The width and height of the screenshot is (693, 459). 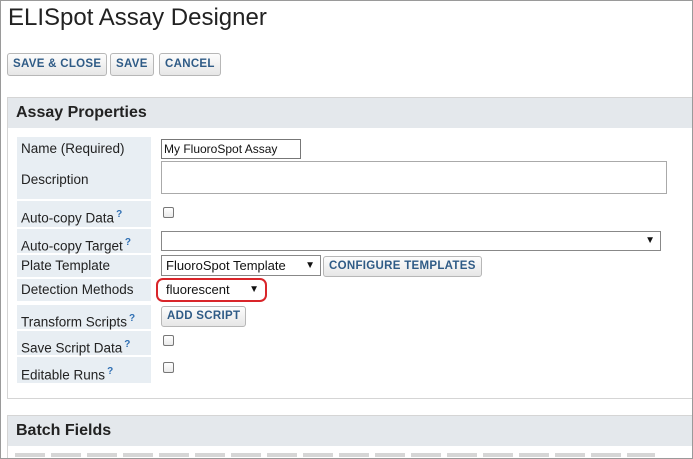 What do you see at coordinates (55, 179) in the screenshot?
I see `description-label-text: Description` at bounding box center [55, 179].